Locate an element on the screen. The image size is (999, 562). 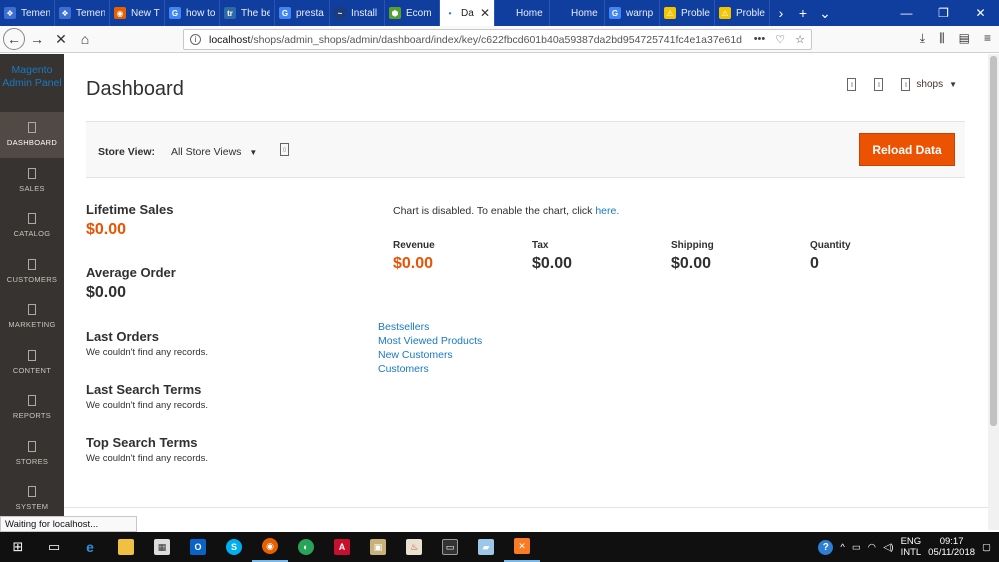
total-quantity: Quantity 0 is located at coordinates (879, 256).